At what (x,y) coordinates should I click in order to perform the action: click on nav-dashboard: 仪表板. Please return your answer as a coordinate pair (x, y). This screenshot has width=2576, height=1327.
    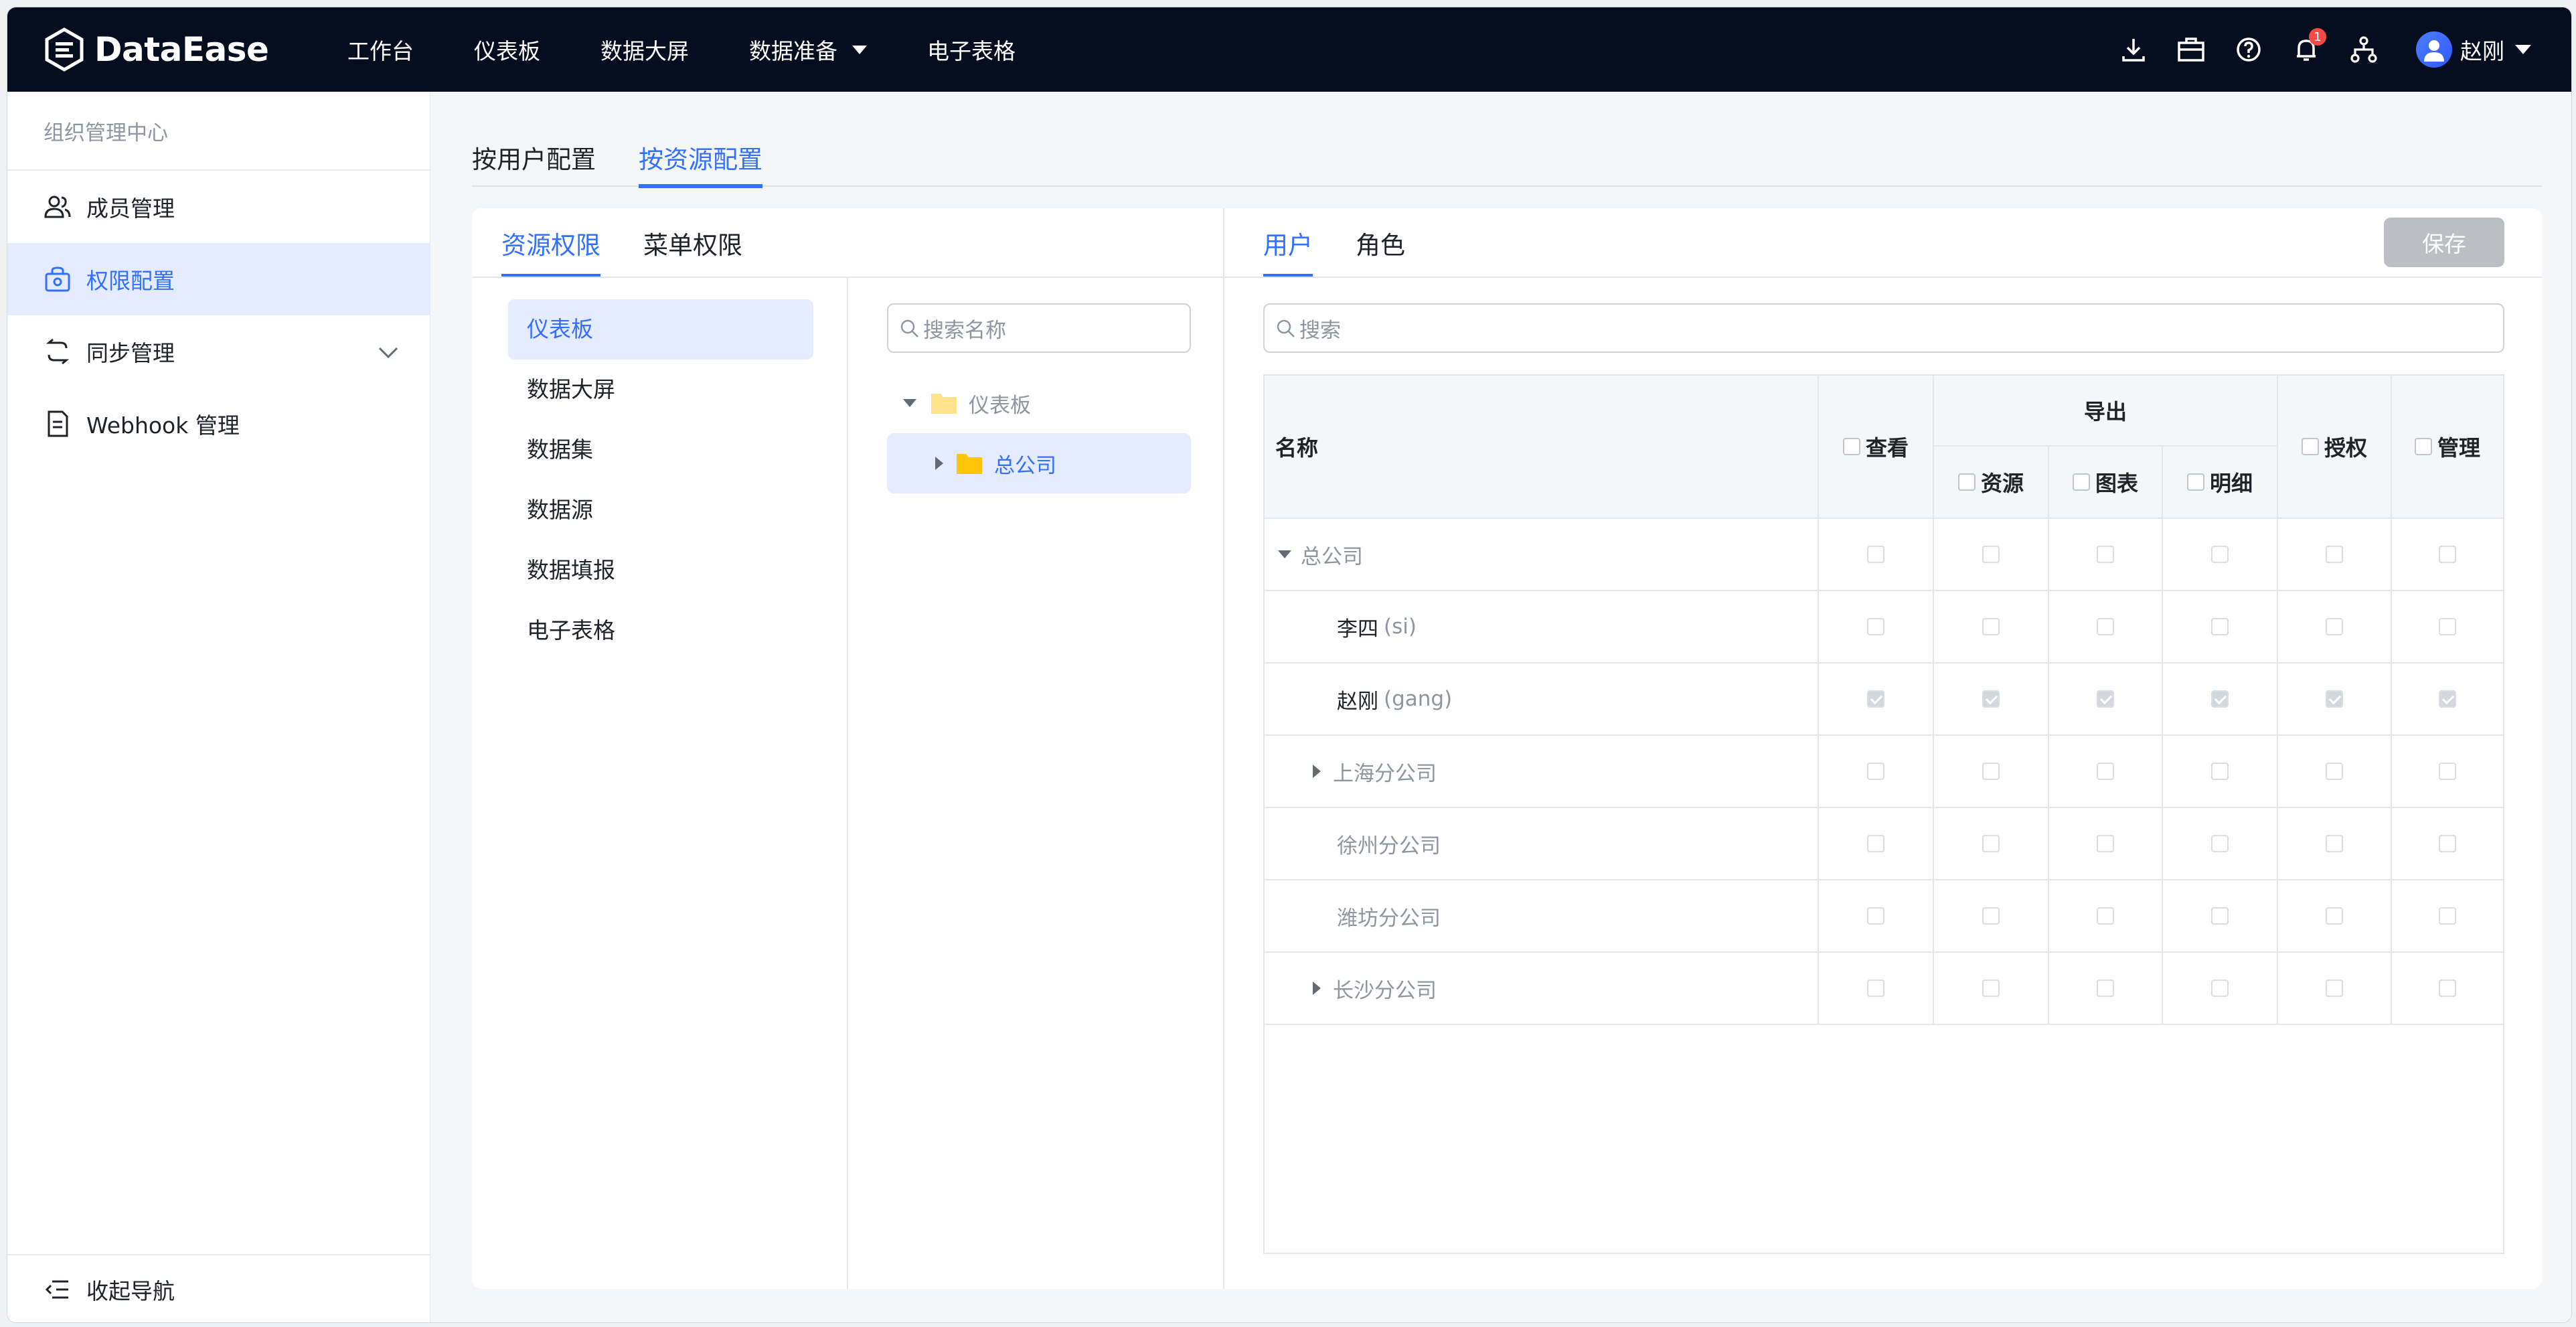
    Looking at the image, I should click on (507, 49).